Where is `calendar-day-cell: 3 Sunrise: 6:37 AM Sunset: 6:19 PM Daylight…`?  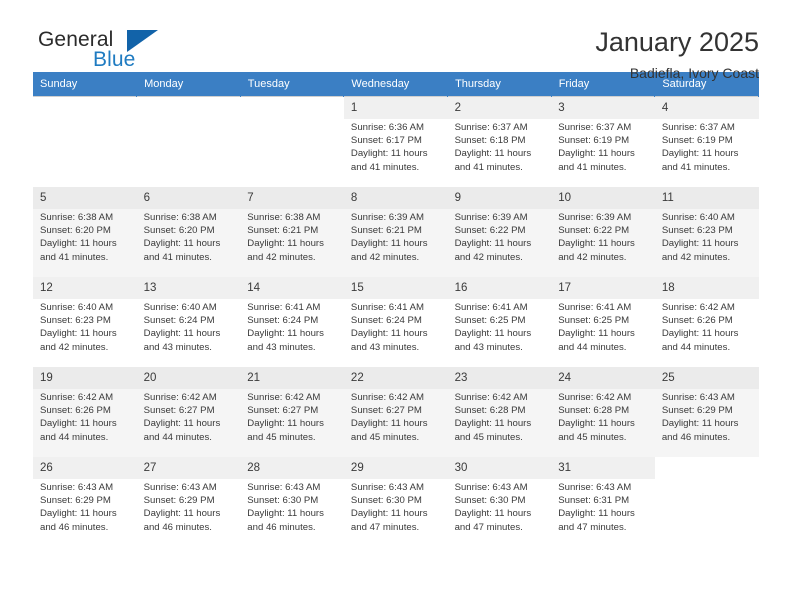
calendar-day-cell: 3 Sunrise: 6:37 AM Sunset: 6:19 PM Daylight… is located at coordinates (603, 141).